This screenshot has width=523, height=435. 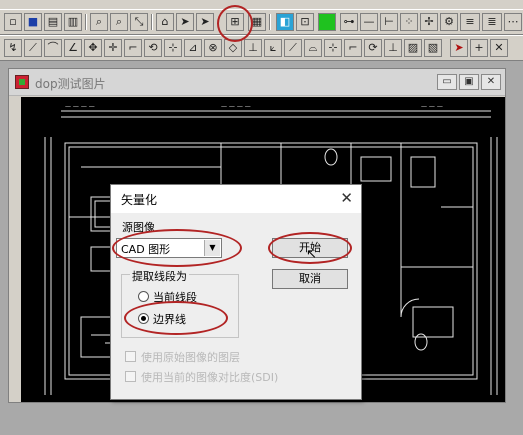 I want to click on magic-wand-icon: ⤡, so click(x=139, y=22).